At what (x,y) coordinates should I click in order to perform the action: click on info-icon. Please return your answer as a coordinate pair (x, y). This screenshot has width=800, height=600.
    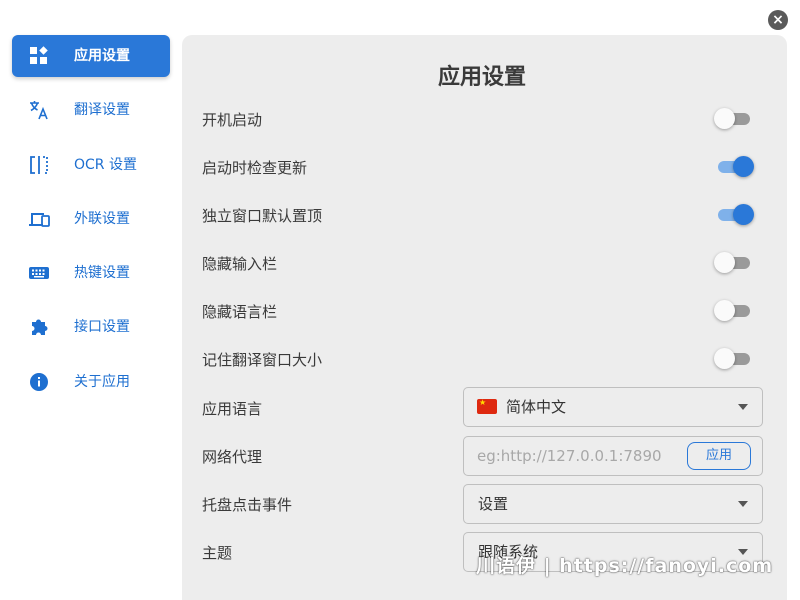
    Looking at the image, I should click on (39, 382).